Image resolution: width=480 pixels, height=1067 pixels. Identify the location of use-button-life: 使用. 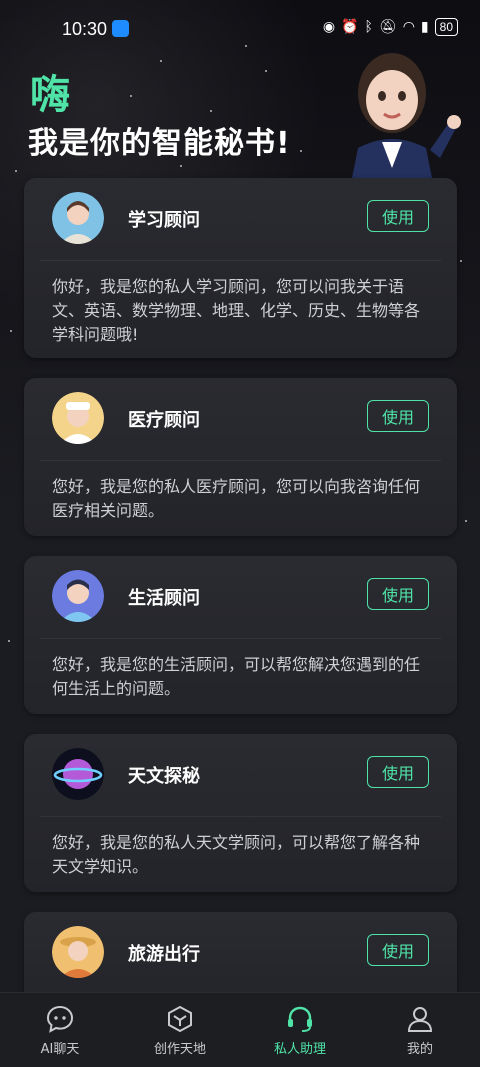
(398, 594).